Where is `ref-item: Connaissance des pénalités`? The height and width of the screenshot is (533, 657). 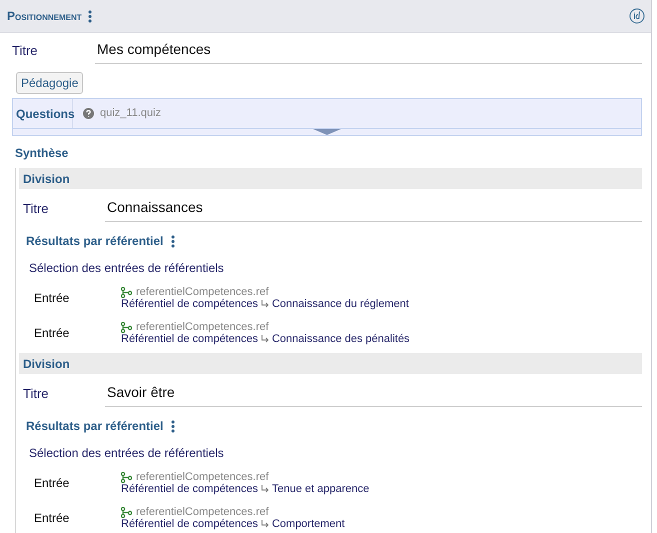 ref-item: Connaissance des pénalités is located at coordinates (341, 339).